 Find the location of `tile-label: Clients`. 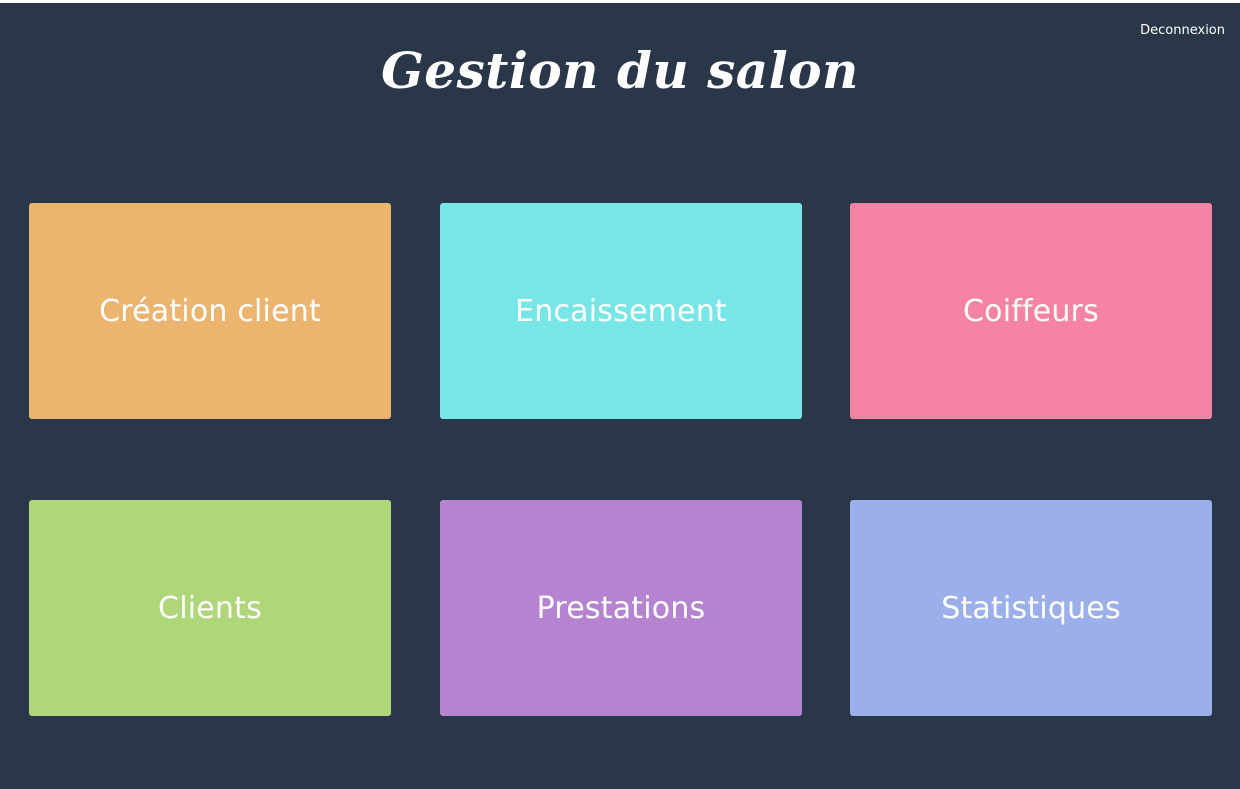

tile-label: Clients is located at coordinates (210, 608).